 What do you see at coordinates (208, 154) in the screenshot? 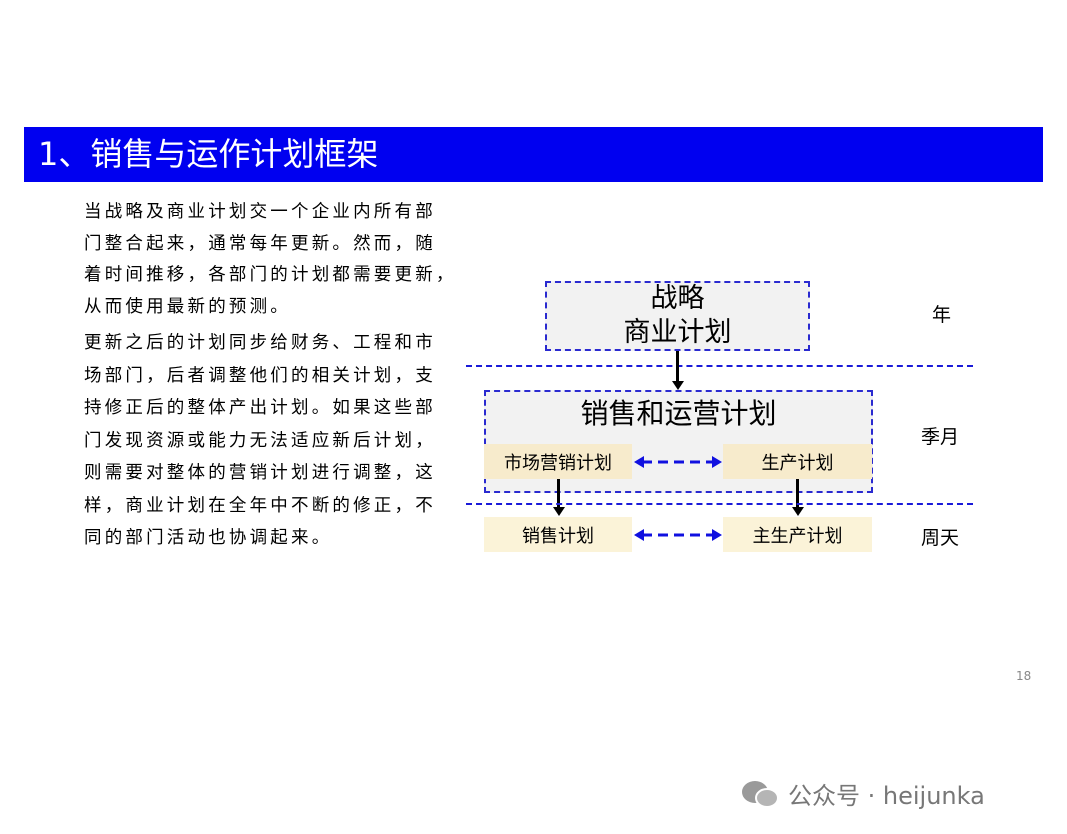
I see `slide-title: 1、销售与运作计划框架` at bounding box center [208, 154].